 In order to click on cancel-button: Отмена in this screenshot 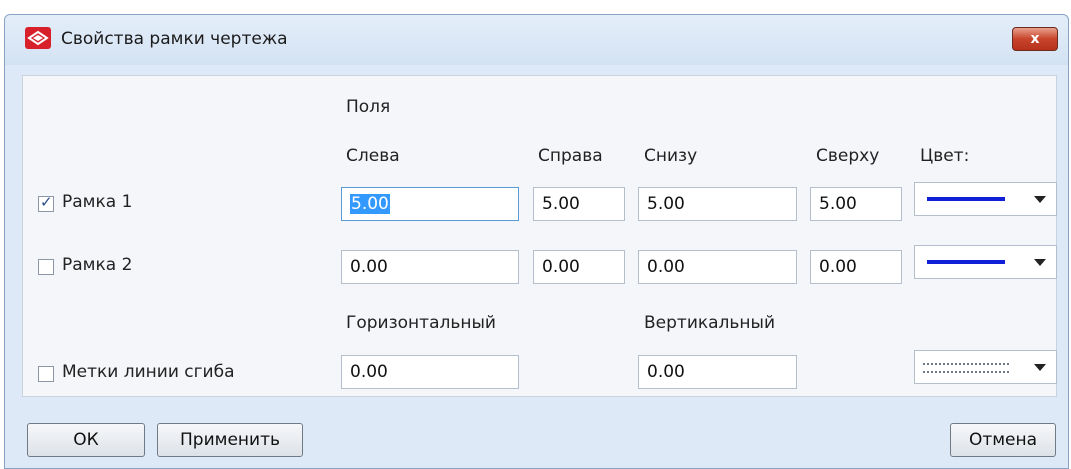, I will do `click(1003, 440)`.